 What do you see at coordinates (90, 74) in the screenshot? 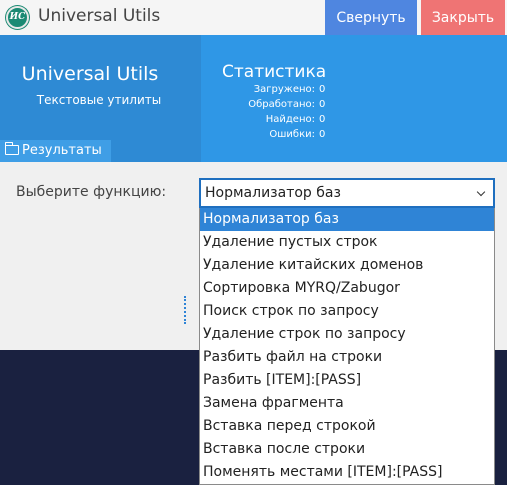
I see `brand-title: Universal Utils` at bounding box center [90, 74].